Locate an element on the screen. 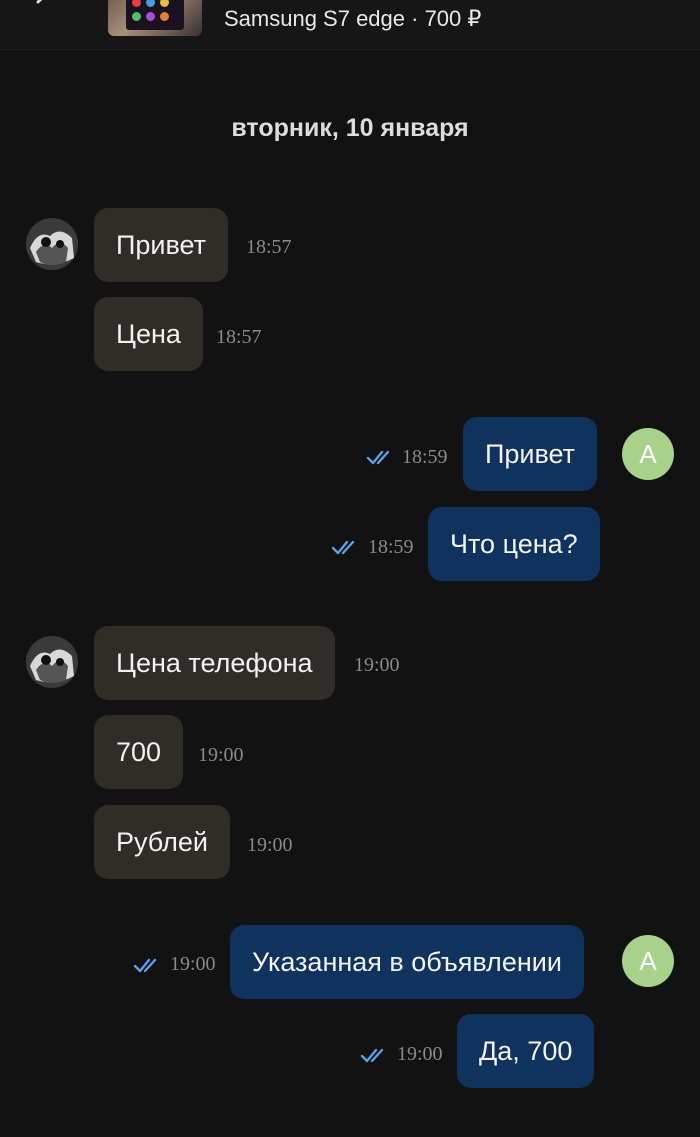  message-text: Что цена? is located at coordinates (514, 543).